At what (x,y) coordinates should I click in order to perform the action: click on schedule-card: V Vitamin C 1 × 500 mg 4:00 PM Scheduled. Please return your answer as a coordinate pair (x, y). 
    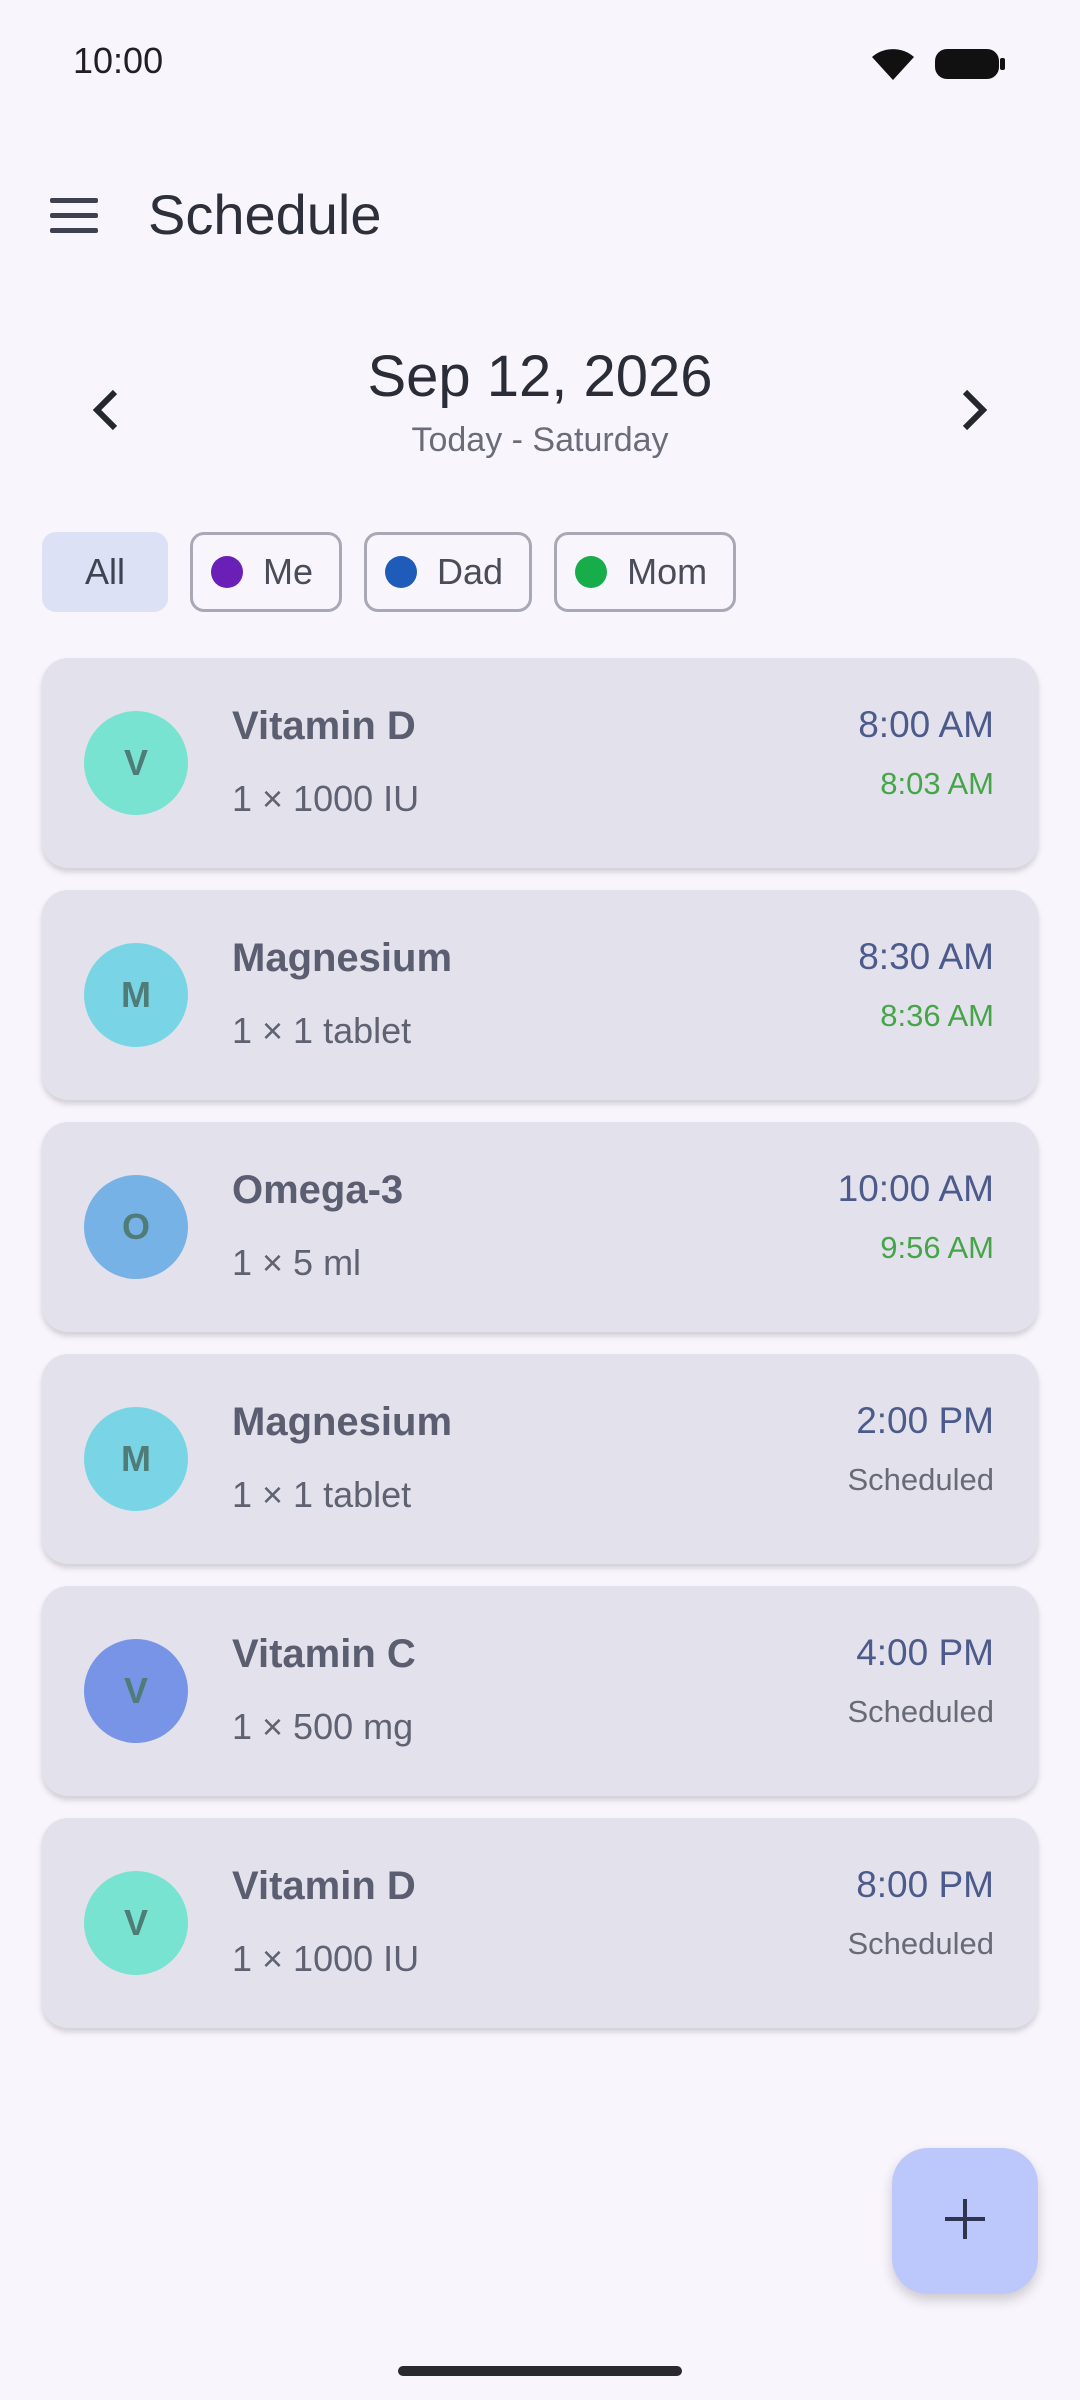
    Looking at the image, I should click on (540, 1691).